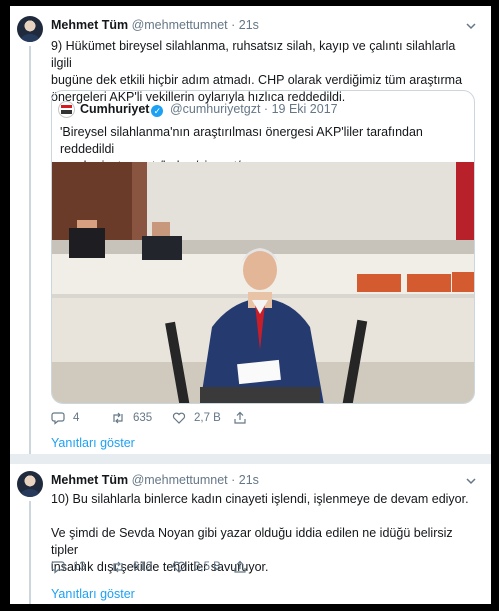 This screenshot has width=499, height=611. What do you see at coordinates (261, 567) in the screenshot?
I see `tweet-actions: 13 612 3,5 B` at bounding box center [261, 567].